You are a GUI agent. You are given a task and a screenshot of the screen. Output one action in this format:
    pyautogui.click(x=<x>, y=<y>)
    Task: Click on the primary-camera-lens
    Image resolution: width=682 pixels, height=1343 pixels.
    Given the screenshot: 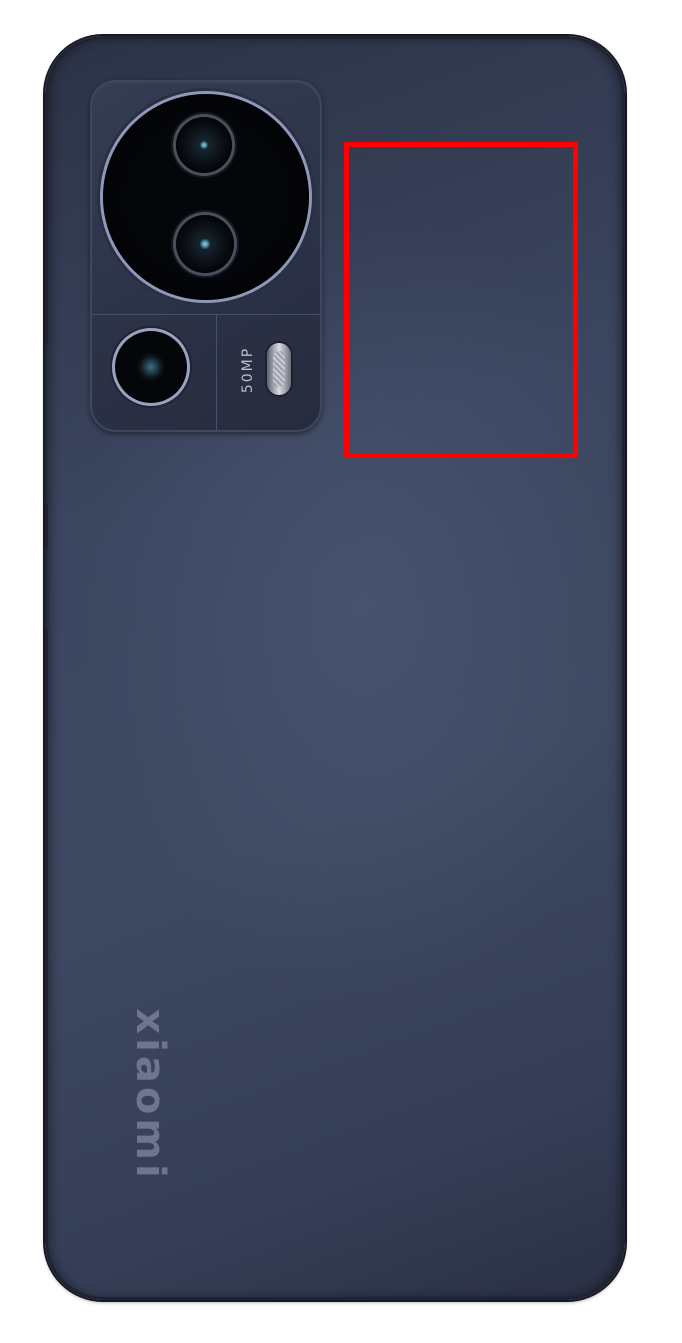 What is the action you would take?
    pyautogui.click(x=204, y=145)
    